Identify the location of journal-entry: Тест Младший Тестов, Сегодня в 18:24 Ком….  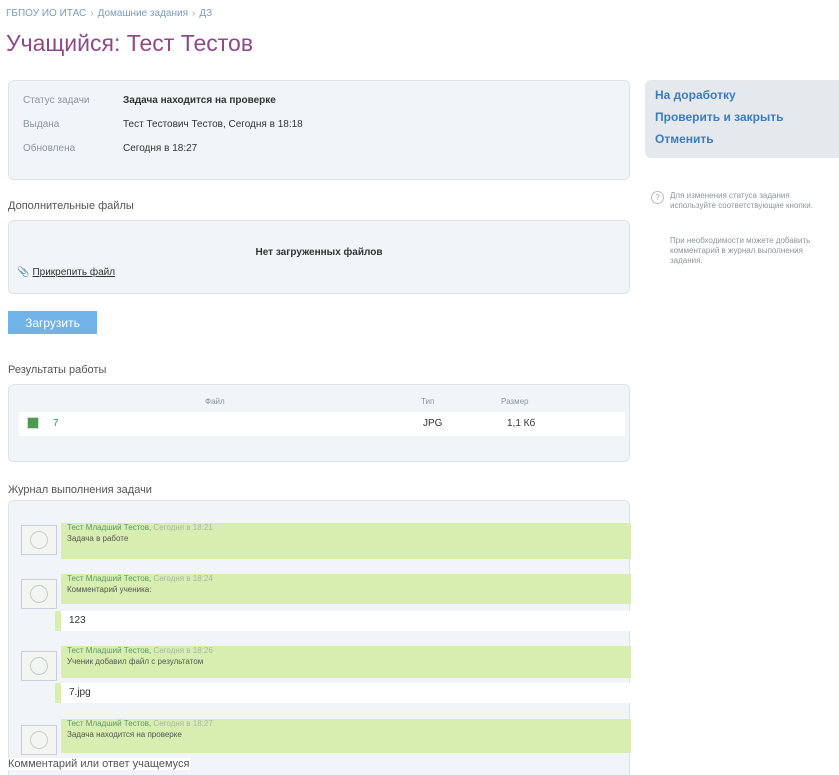
(346, 589).